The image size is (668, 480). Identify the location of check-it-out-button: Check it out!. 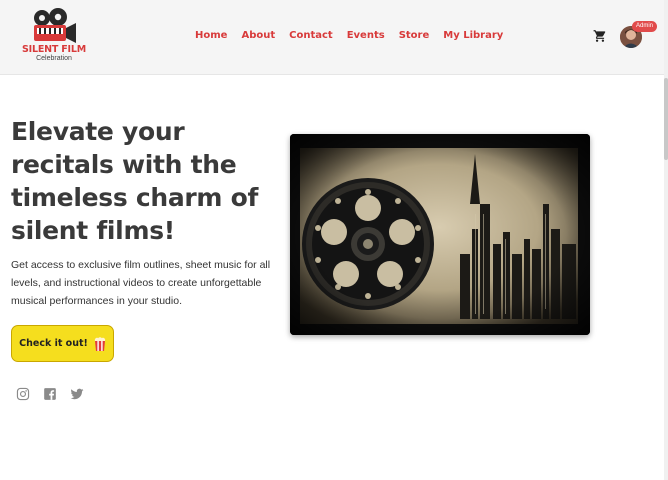
(62, 343).